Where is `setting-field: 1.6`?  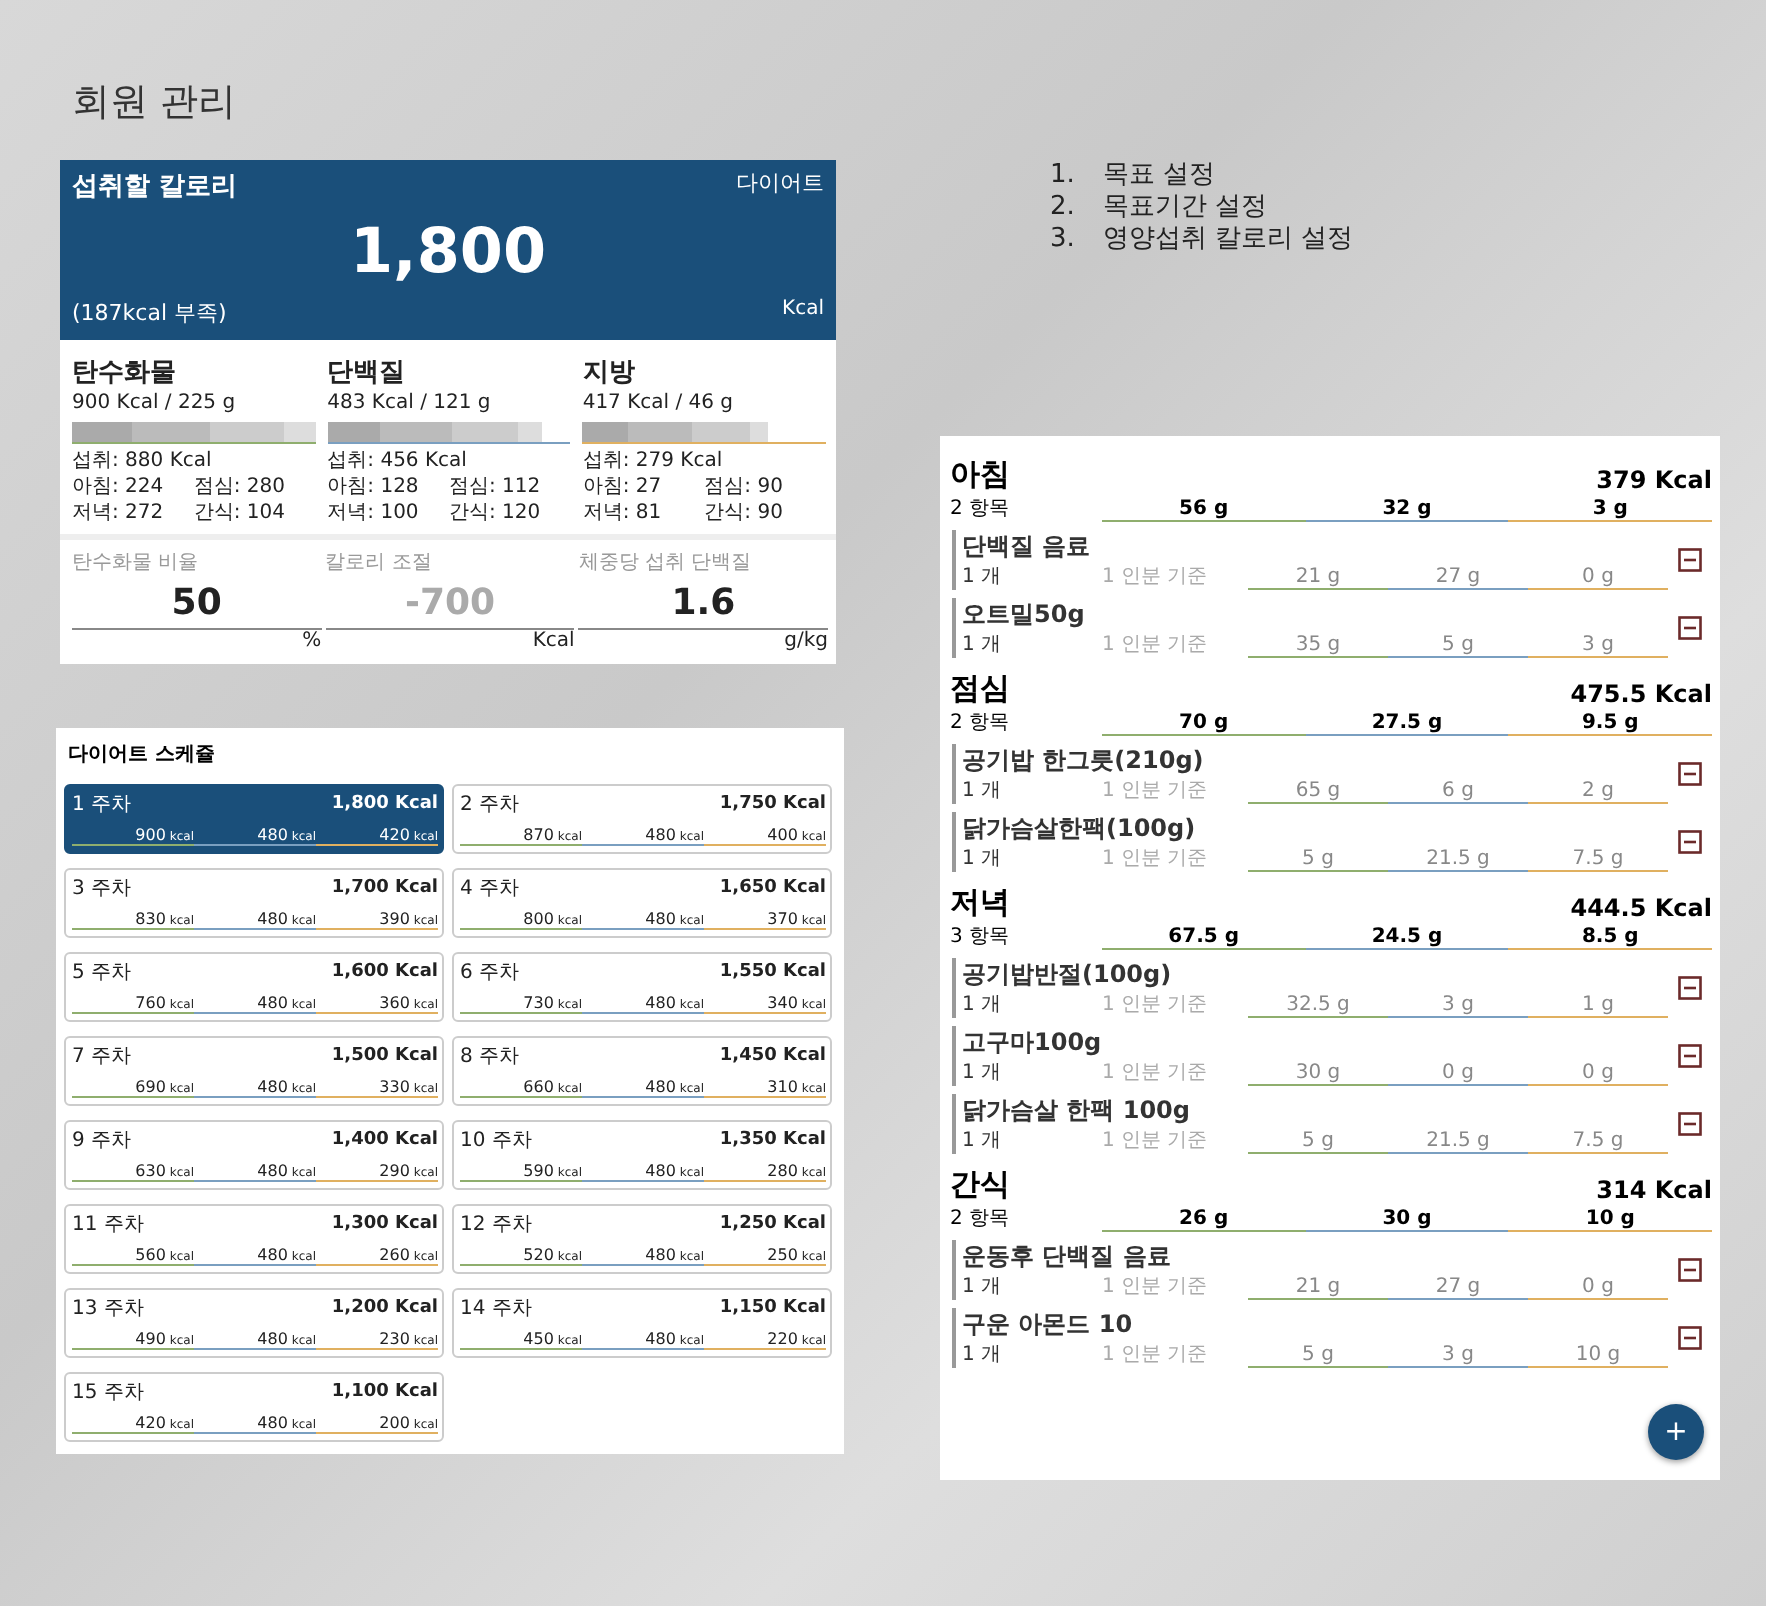
setting-field: 1.6 is located at coordinates (703, 603).